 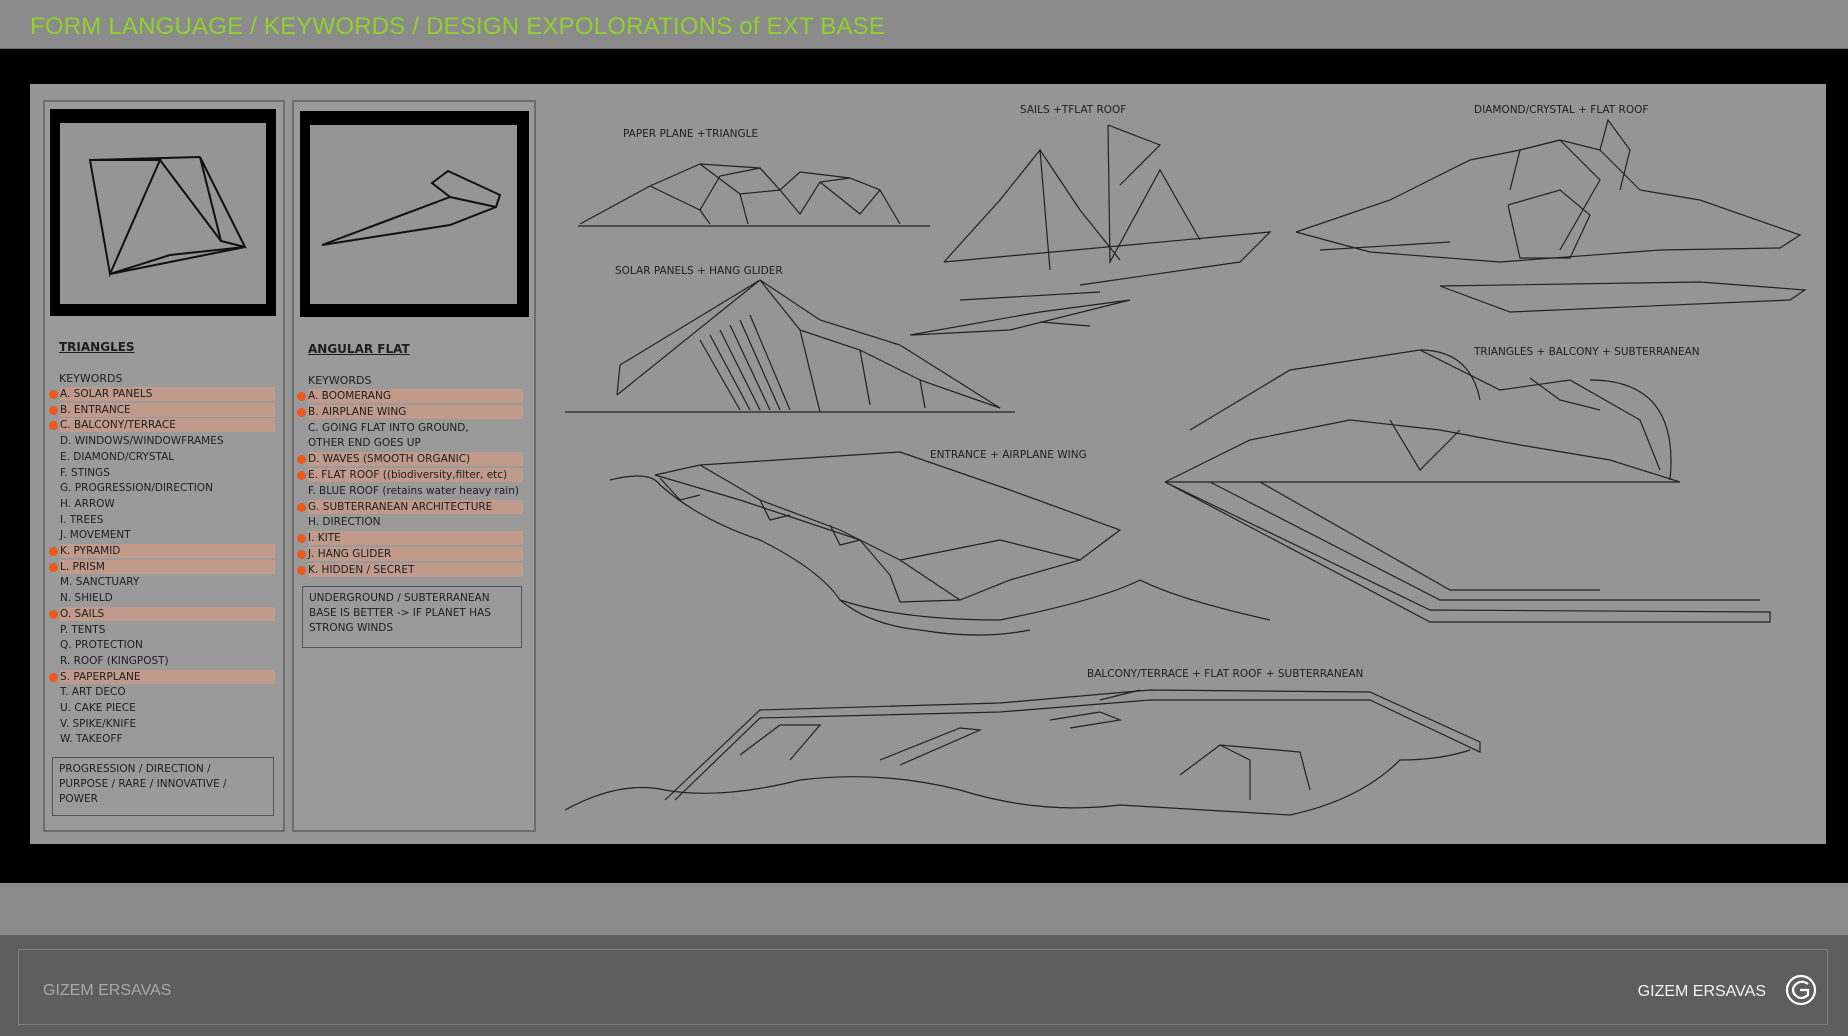 I want to click on brand-name: GIZEM ERSAVAS, so click(x=1701, y=991).